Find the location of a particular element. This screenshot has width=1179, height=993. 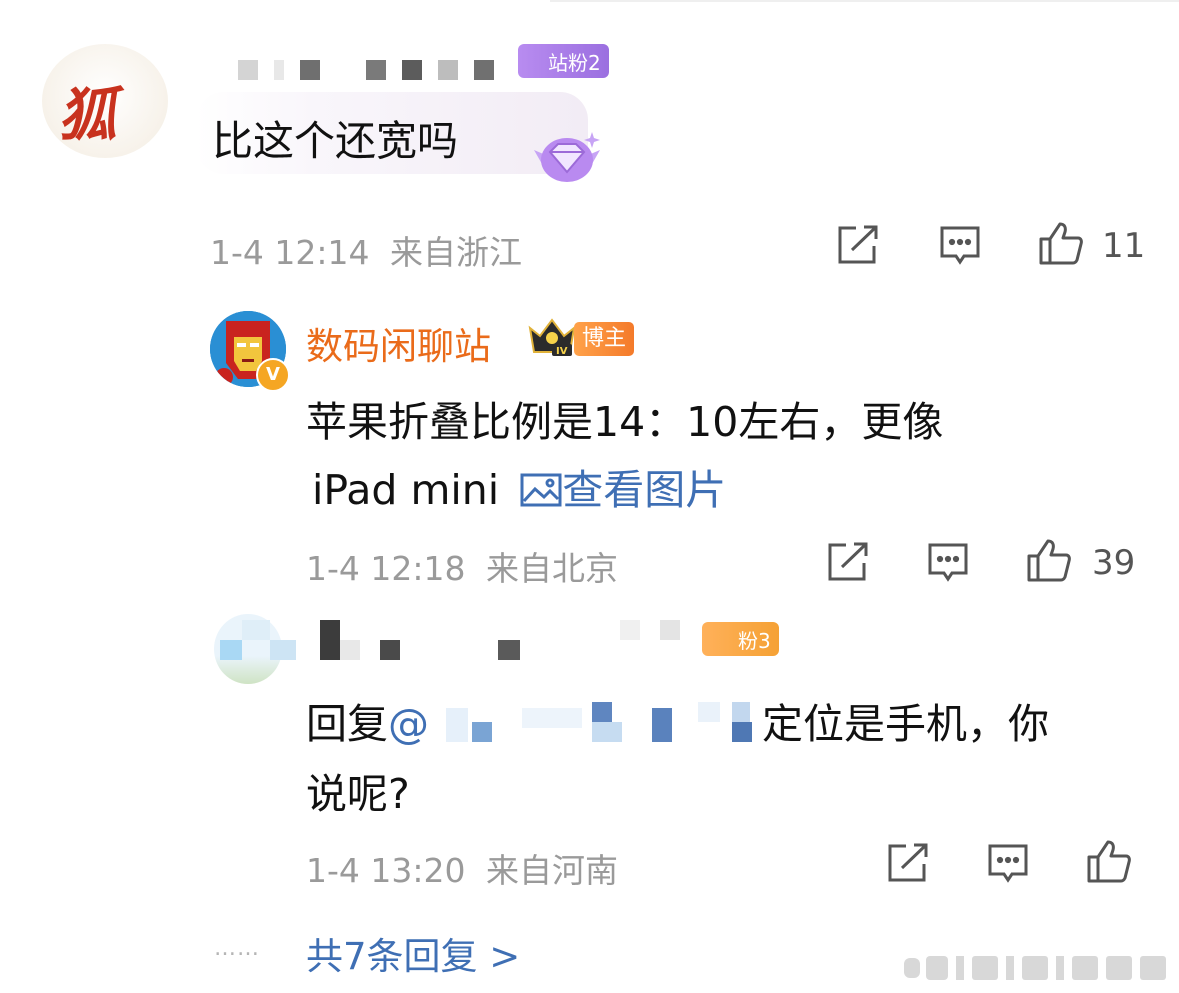

view-image-link: 查看图片 is located at coordinates (623, 490).